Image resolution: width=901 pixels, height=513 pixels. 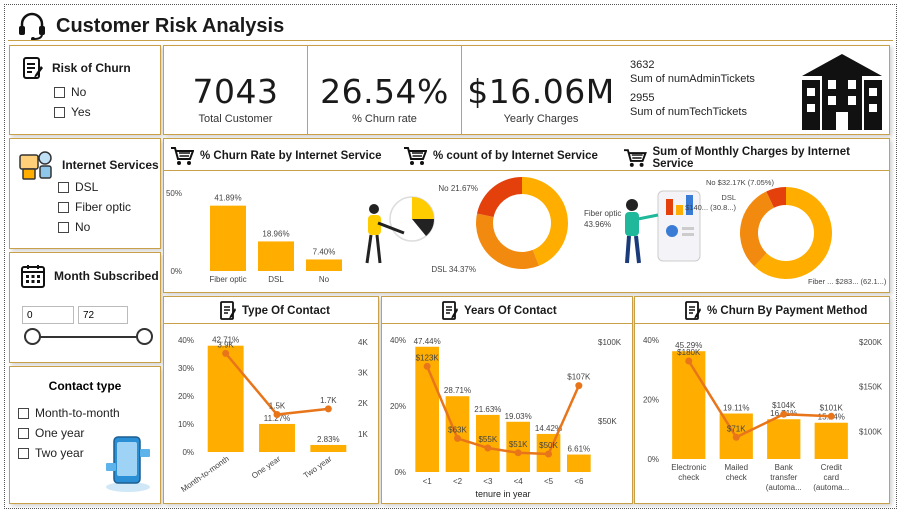 What do you see at coordinates (33, 68) in the screenshot?
I see `form-icon` at bounding box center [33, 68].